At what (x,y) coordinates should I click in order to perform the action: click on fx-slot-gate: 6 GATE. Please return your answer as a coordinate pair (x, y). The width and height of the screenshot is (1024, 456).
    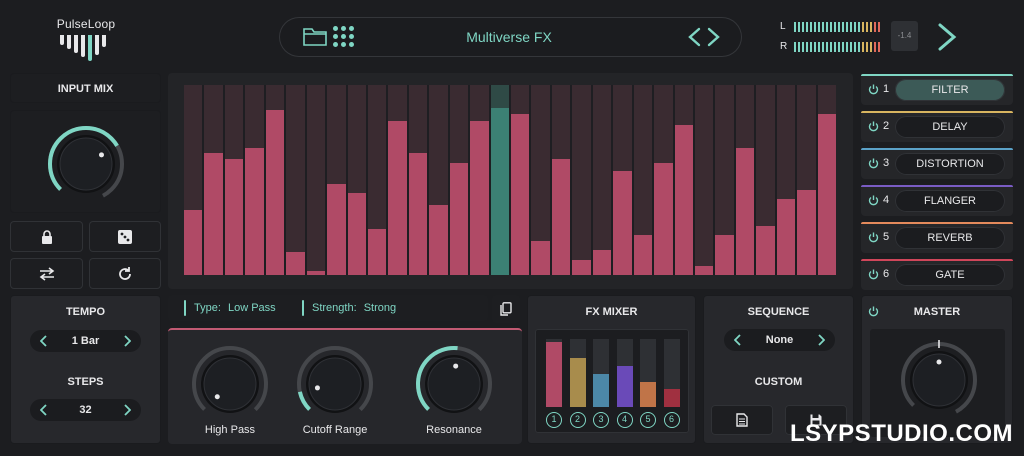
    Looking at the image, I should click on (937, 274).